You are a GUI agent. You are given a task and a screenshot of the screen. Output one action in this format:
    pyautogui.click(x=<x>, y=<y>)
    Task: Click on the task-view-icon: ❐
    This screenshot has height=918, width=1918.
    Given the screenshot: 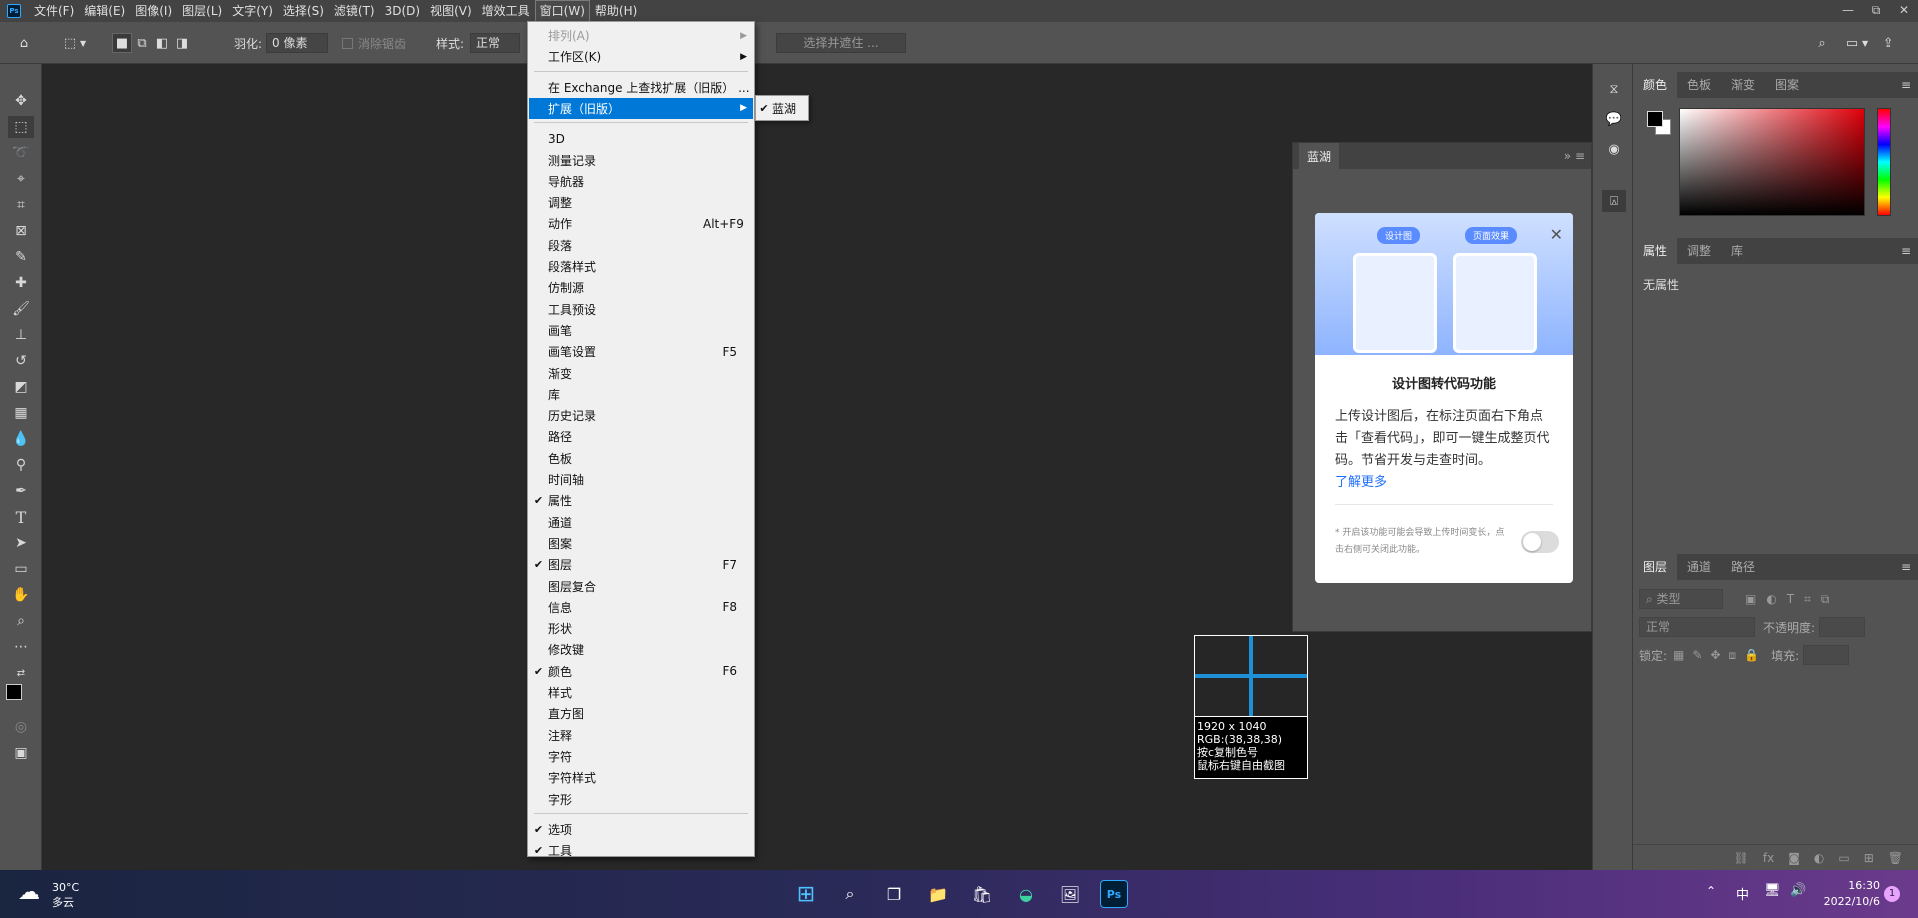 What is the action you would take?
    pyautogui.click(x=894, y=894)
    